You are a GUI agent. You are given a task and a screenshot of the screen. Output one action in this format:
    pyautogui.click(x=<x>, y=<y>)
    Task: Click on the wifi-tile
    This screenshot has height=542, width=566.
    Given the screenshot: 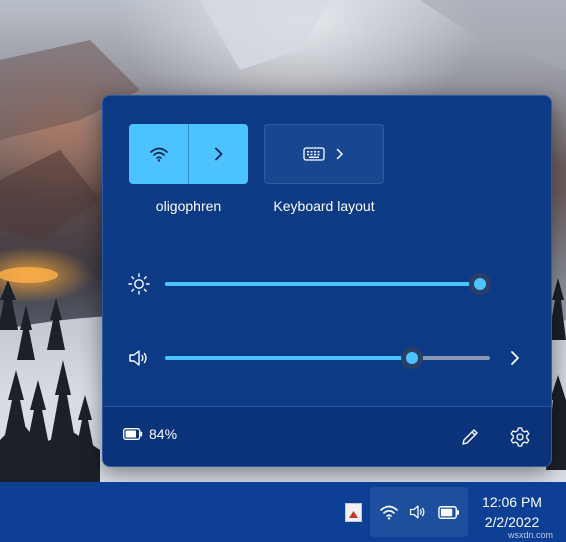 What is the action you would take?
    pyautogui.click(x=188, y=154)
    